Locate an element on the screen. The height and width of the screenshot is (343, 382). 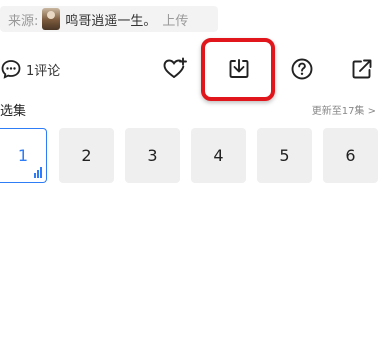
comment-button: 1评论 is located at coordinates (30, 69).